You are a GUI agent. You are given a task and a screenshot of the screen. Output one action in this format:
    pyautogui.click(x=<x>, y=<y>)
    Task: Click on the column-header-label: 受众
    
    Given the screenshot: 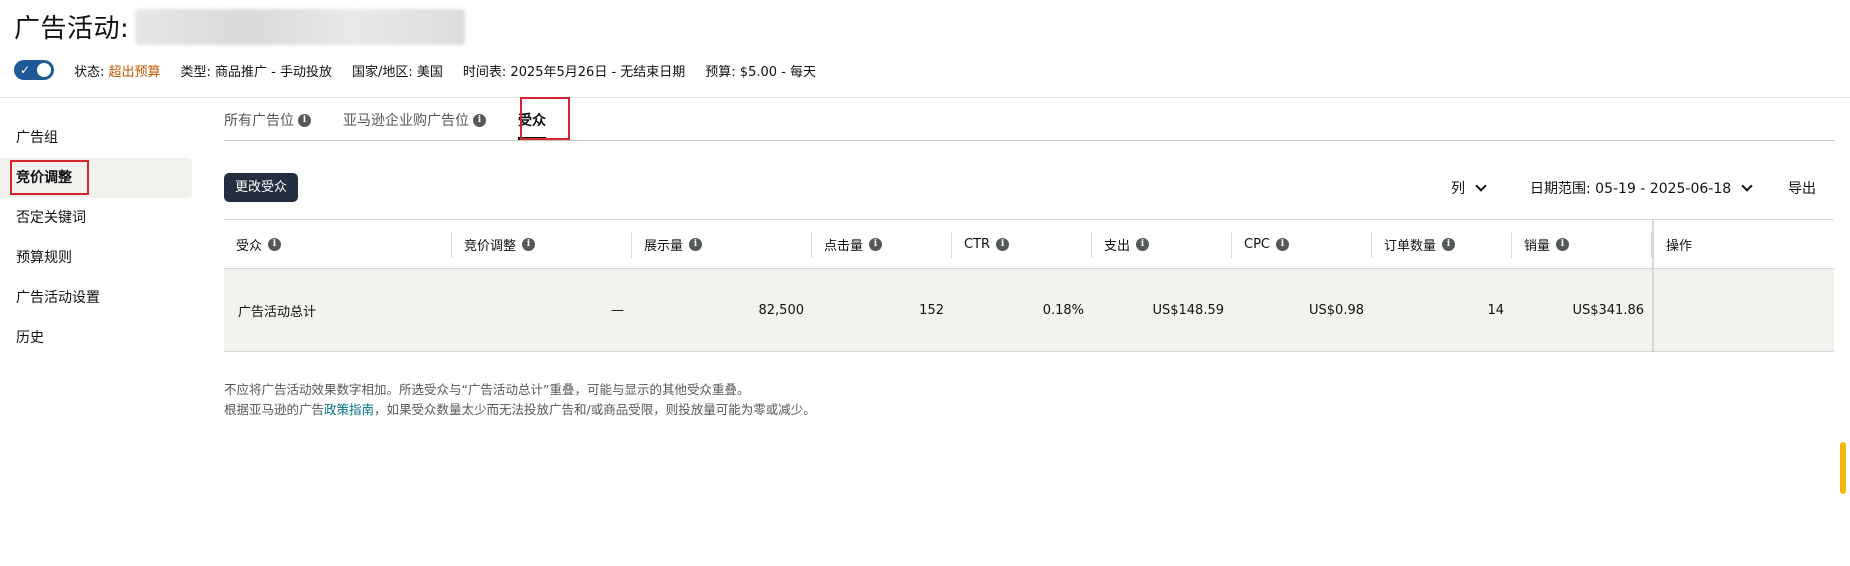 What is the action you would take?
    pyautogui.click(x=249, y=246)
    